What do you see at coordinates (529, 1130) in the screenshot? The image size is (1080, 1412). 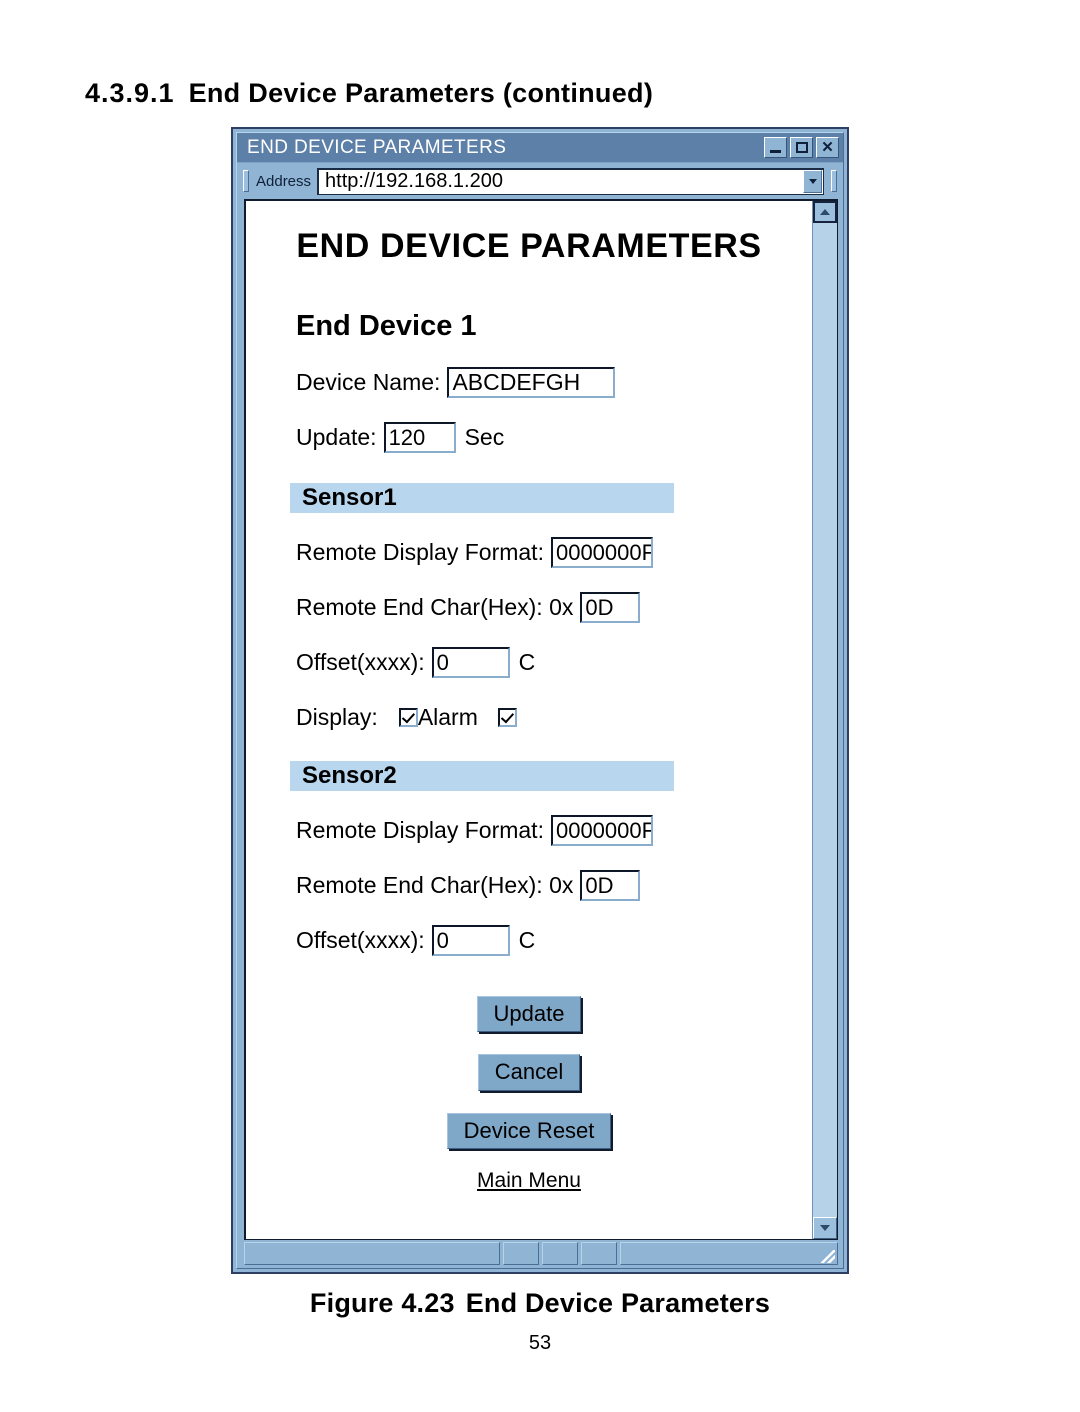 I see `device-reset-button: Device Reset` at bounding box center [529, 1130].